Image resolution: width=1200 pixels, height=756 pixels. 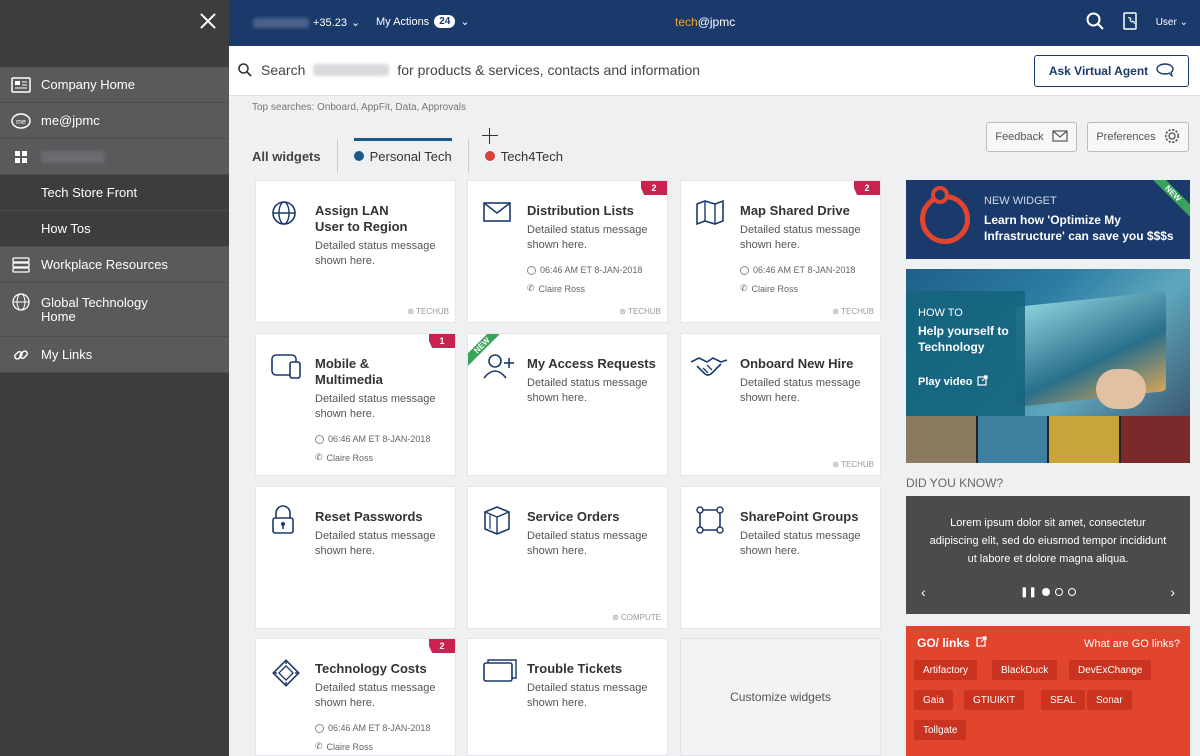 I want to click on handshake-icon, so click(x=708, y=367).